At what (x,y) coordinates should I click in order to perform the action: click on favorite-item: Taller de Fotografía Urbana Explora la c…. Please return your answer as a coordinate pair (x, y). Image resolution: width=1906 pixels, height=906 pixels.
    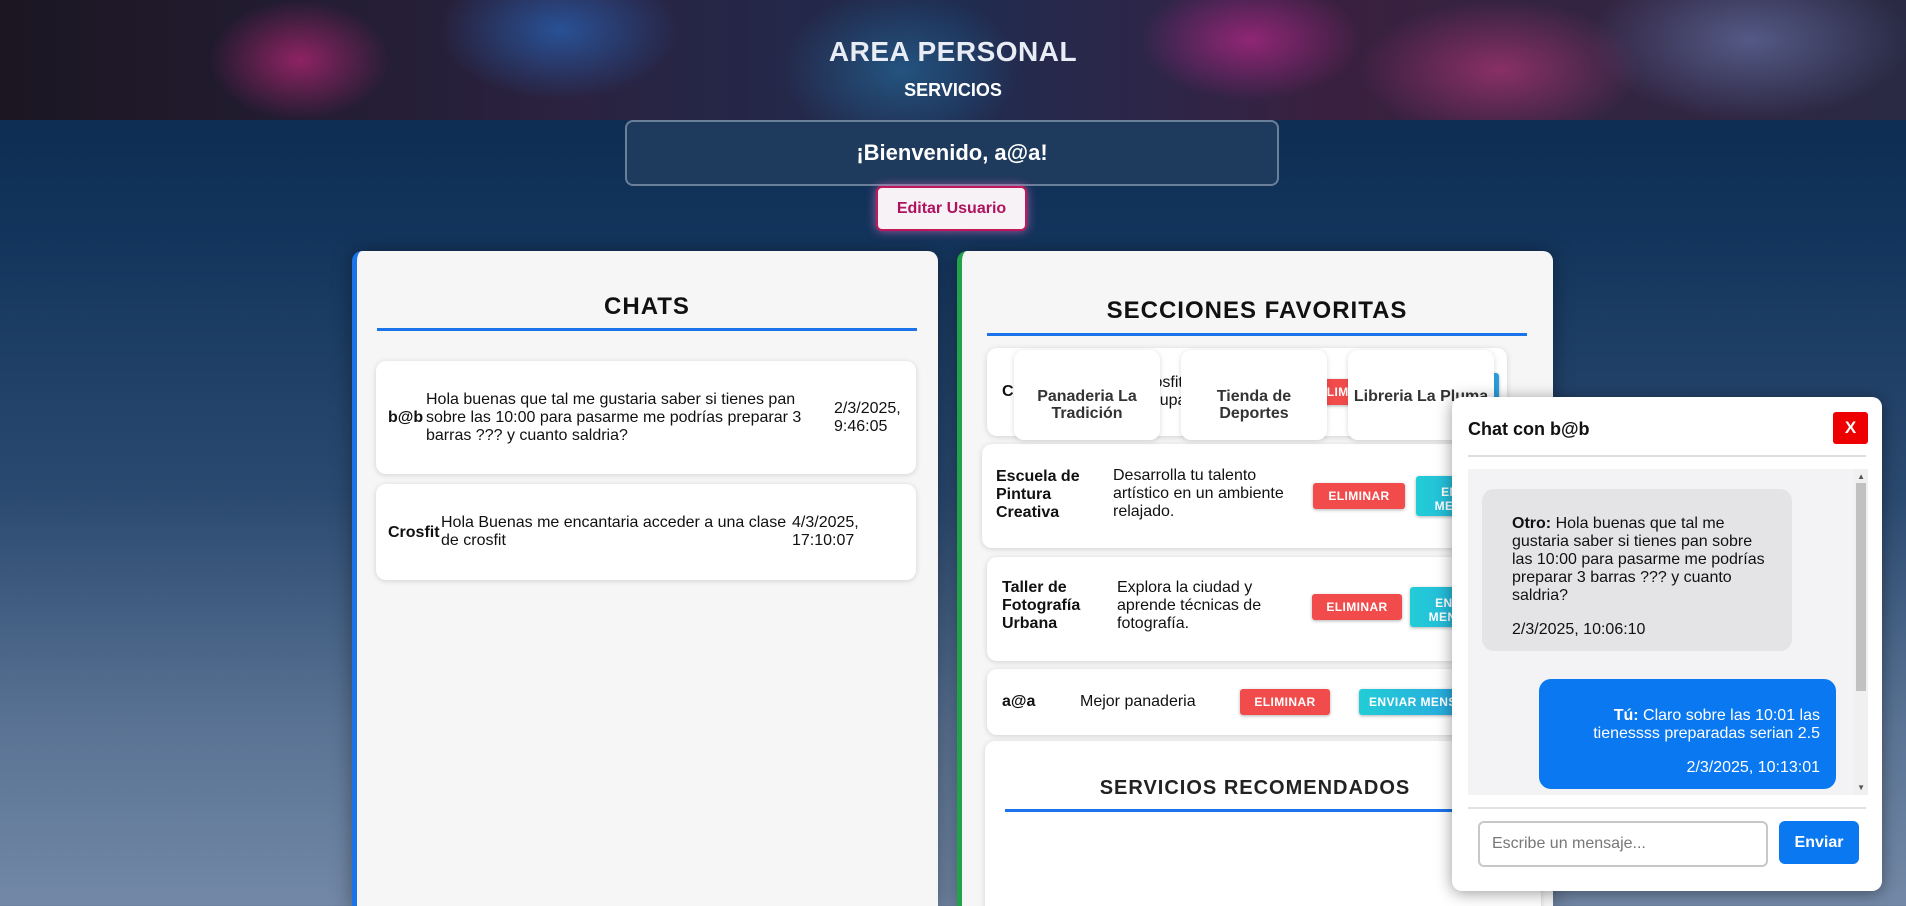
    Looking at the image, I should click on (1252, 609).